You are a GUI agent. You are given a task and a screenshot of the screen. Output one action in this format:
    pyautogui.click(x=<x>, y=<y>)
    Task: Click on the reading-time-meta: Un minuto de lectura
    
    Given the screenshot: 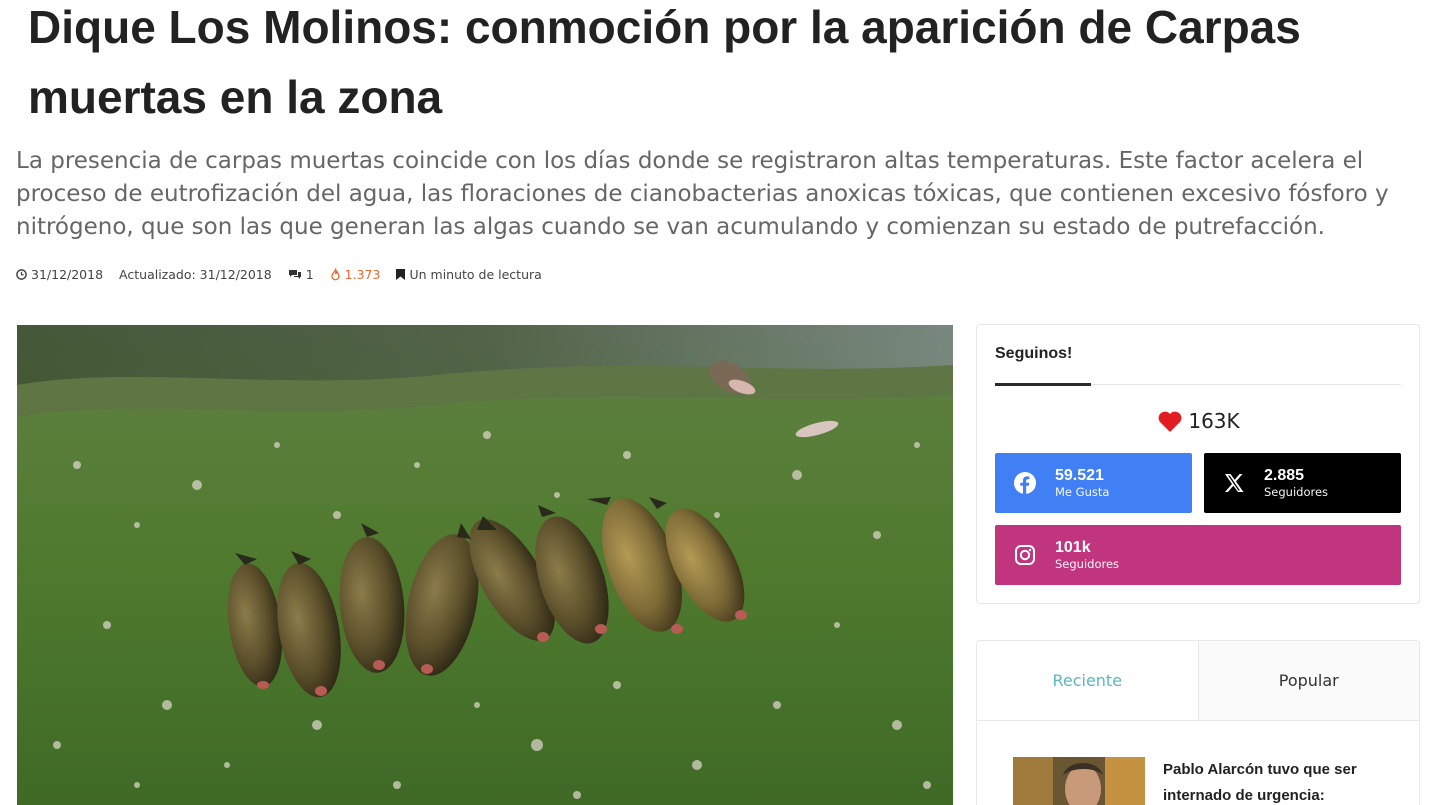 What is the action you would take?
    pyautogui.click(x=469, y=274)
    